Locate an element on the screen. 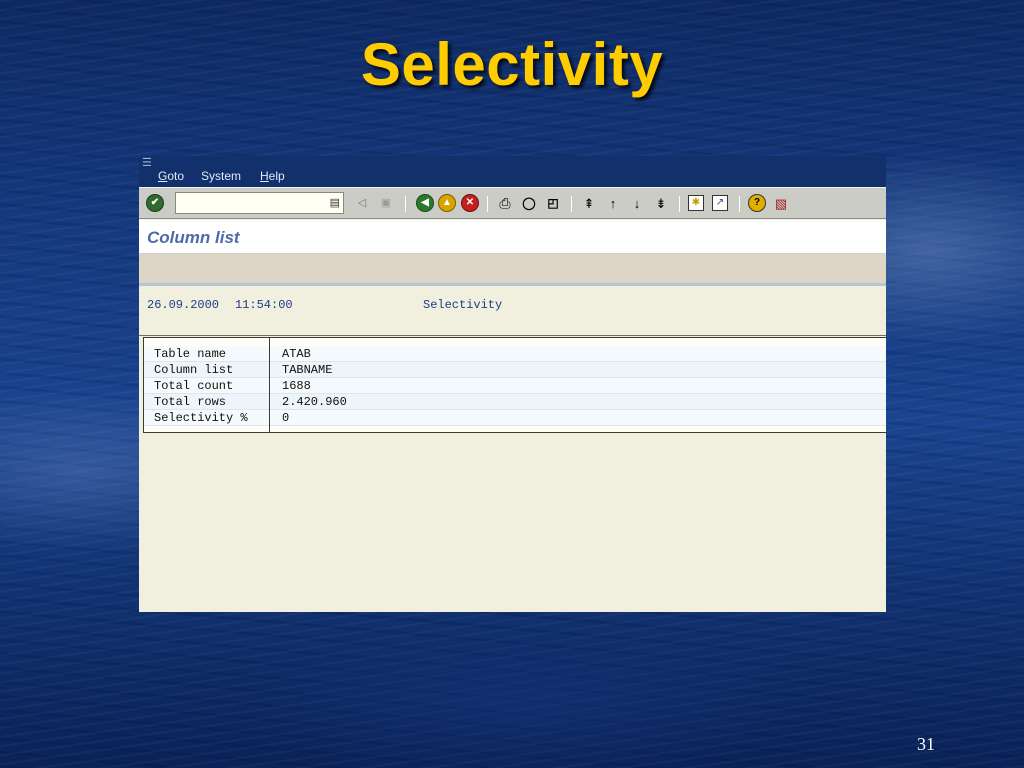 The image size is (1024, 768). standard-toolbar: ✔ ▤ ◁ ▣ ◀ ▲ ✕ ⎙ ◯ ◰ ⇞ ↑ ↓ ⇟ ✱ ↗ ? ▧ is located at coordinates (512, 203).